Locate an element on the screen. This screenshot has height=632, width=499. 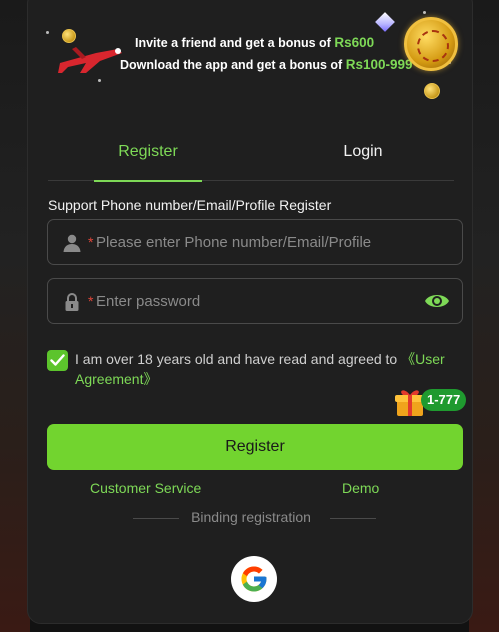
tab-register: Register is located at coordinates (148, 157).